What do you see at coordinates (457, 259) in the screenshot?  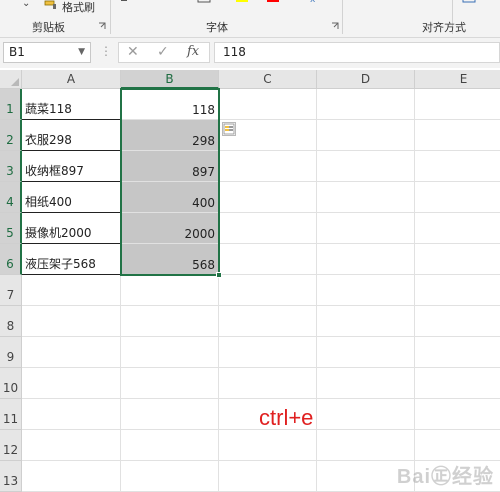 I see `cell-e6` at bounding box center [457, 259].